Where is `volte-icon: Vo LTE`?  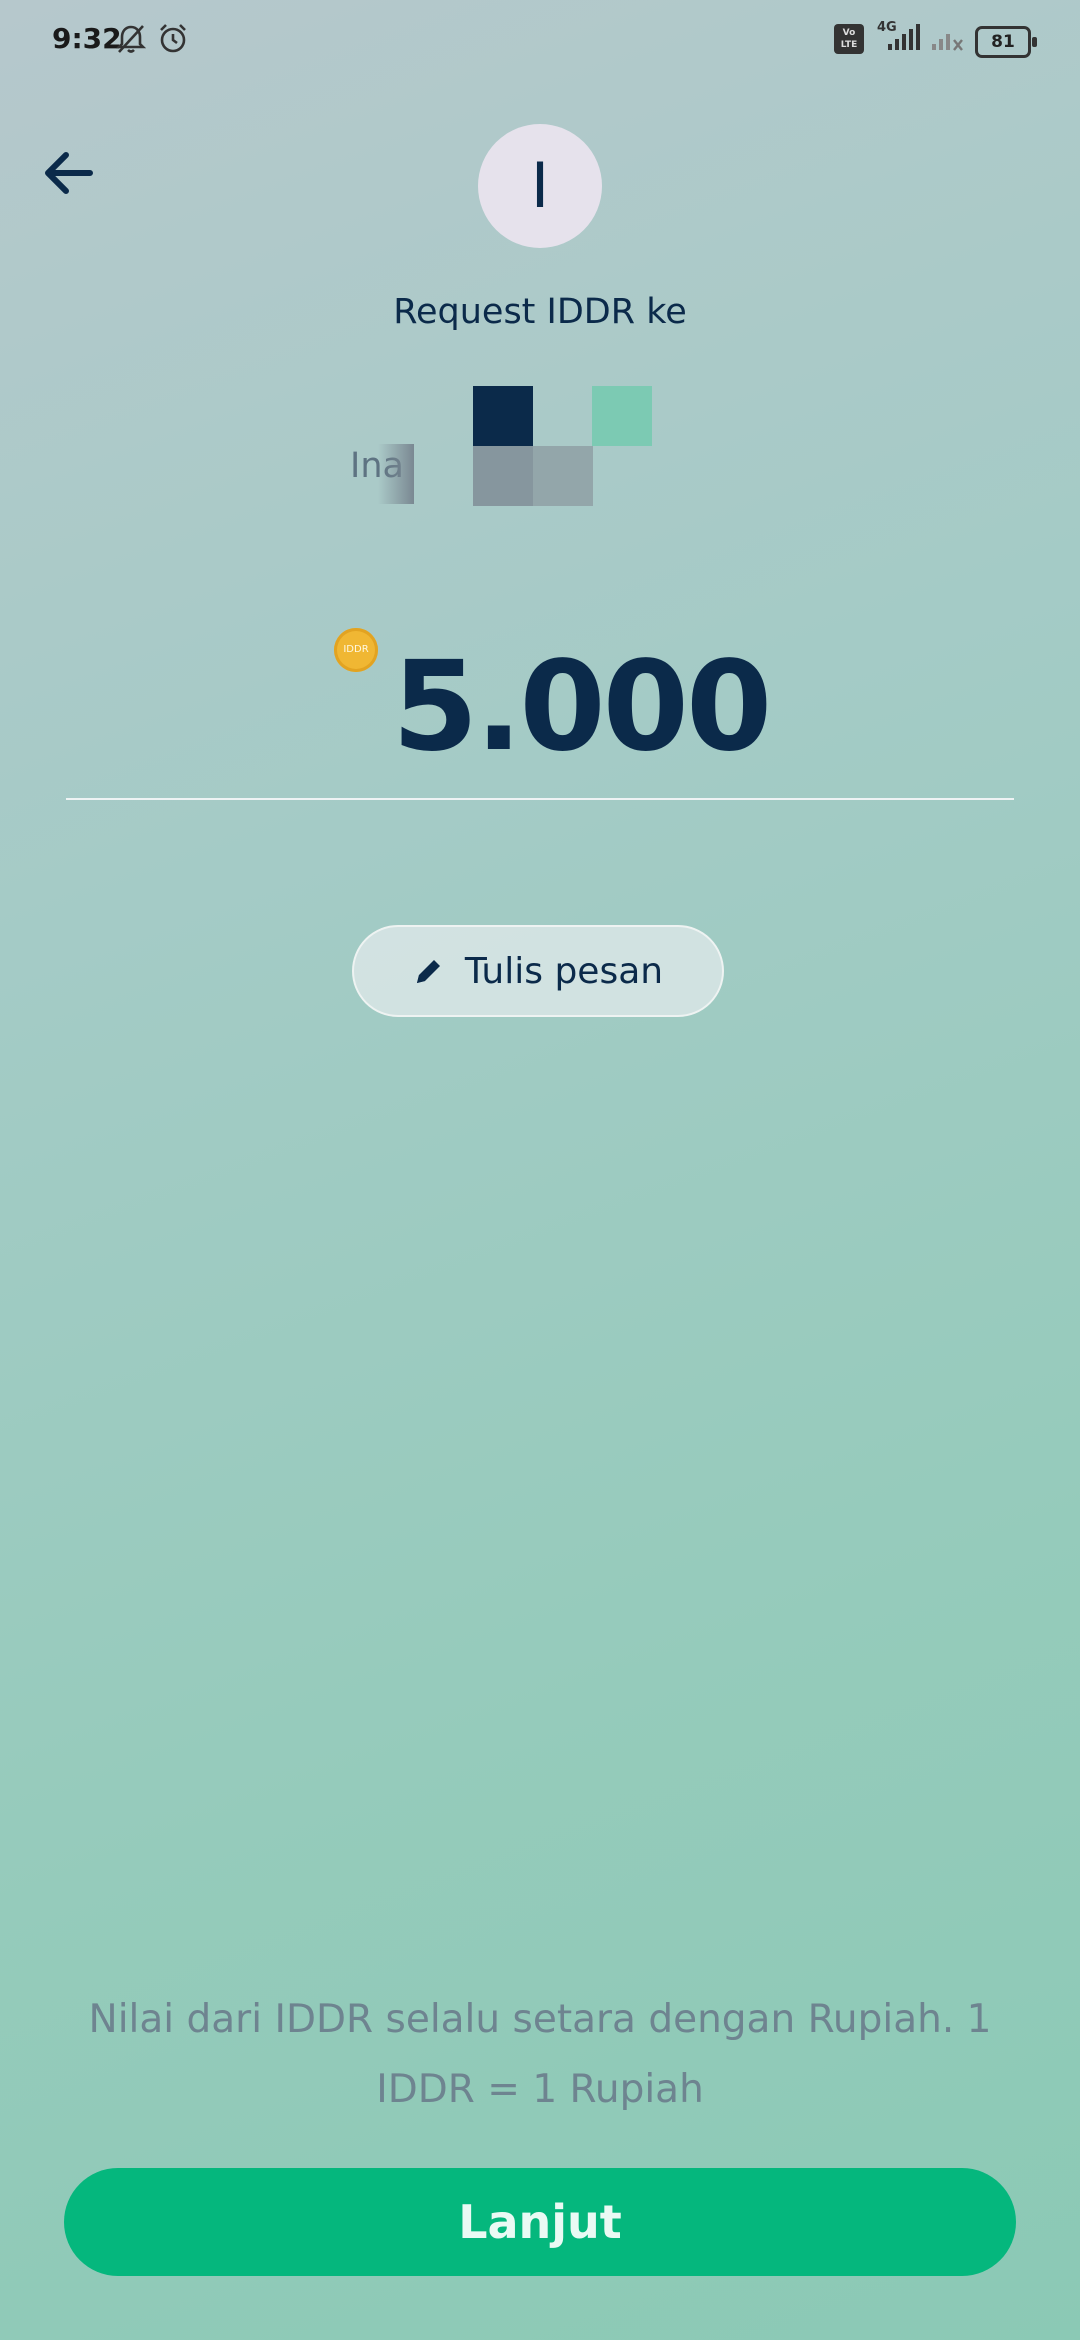
volte-icon: Vo LTE is located at coordinates (849, 39).